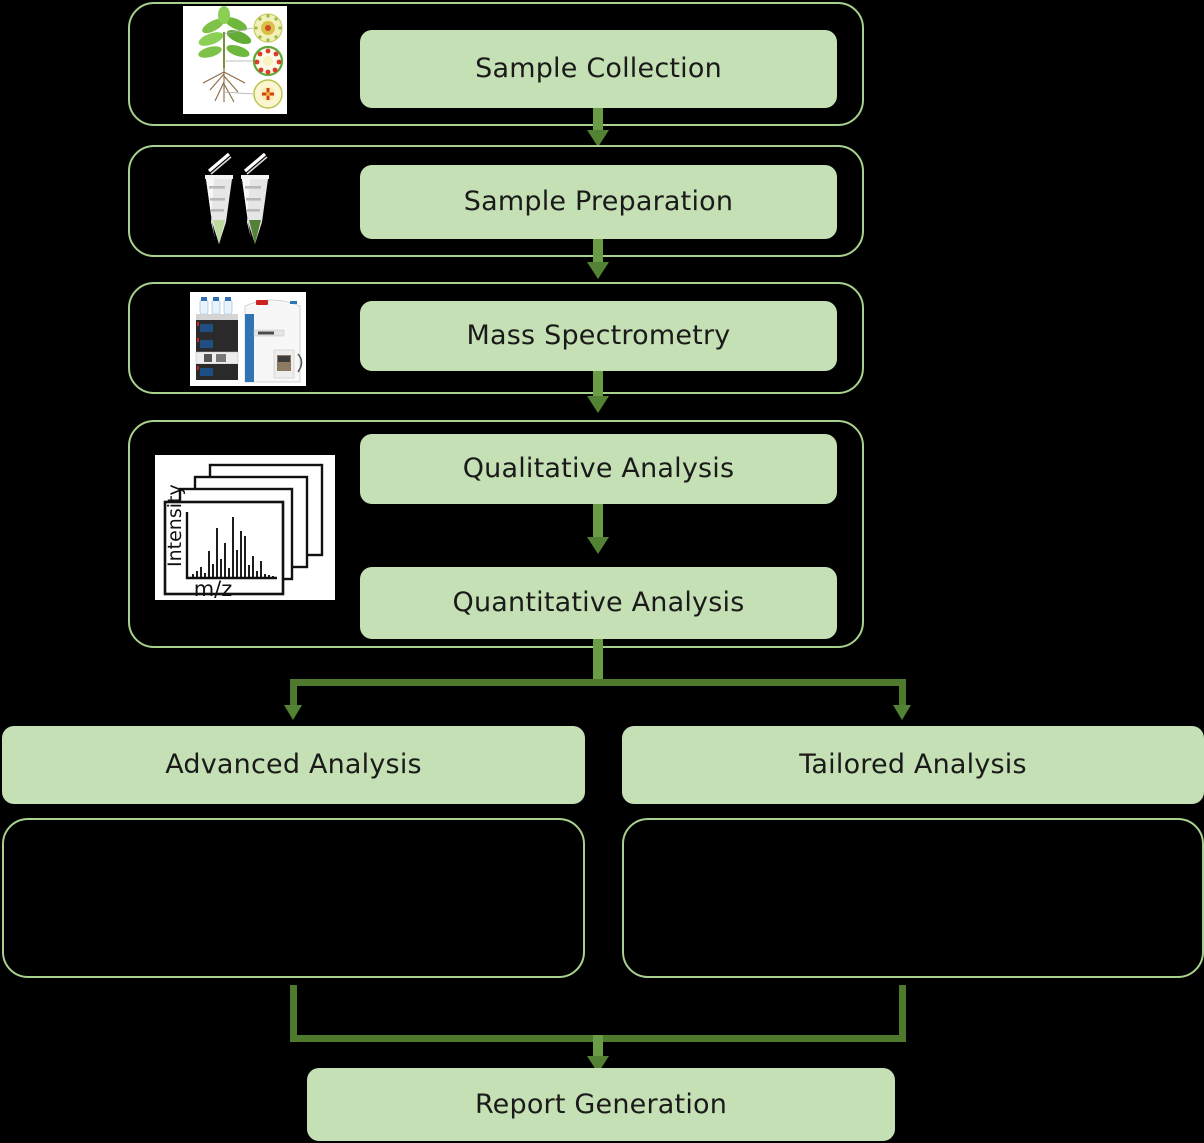  Describe the element at coordinates (598, 545) in the screenshot. I see `arrowhead-qualitative-to-quantitative` at that location.